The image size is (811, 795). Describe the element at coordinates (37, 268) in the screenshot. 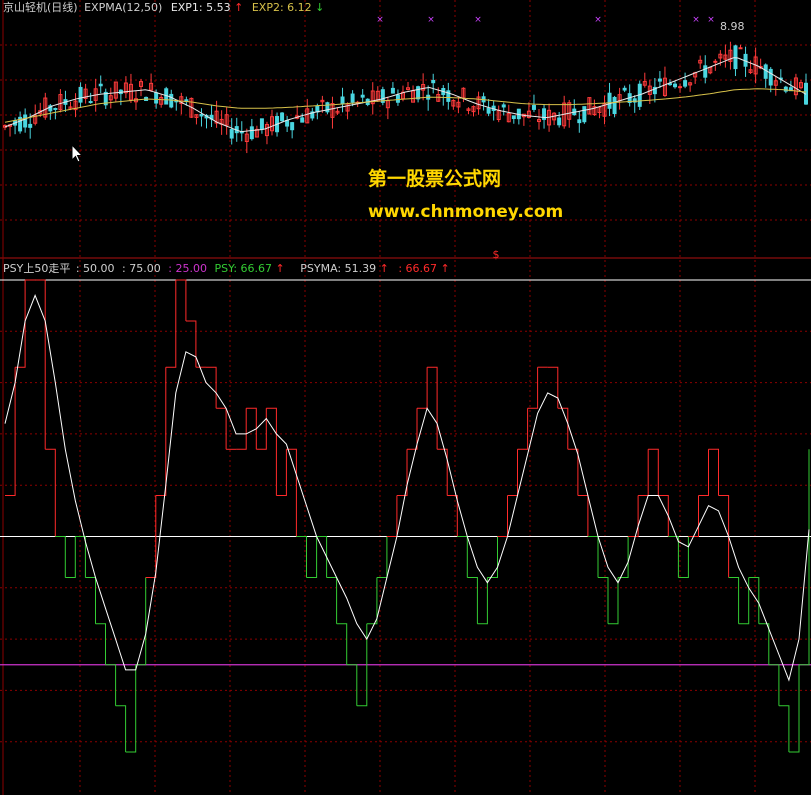

I see `psy-indicator-name: PSY上50走平` at that location.